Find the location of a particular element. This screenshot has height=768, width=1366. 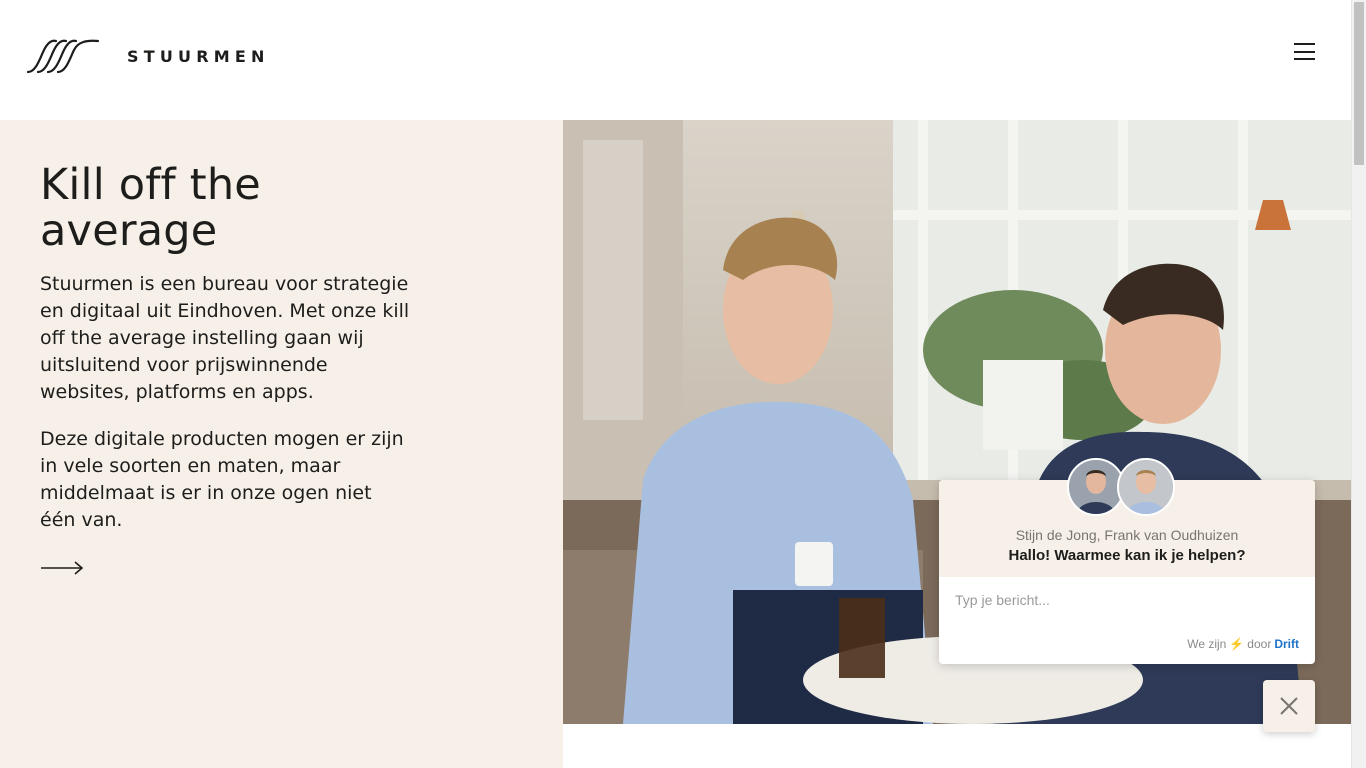

chat-message-input is located at coordinates (1125, 600).